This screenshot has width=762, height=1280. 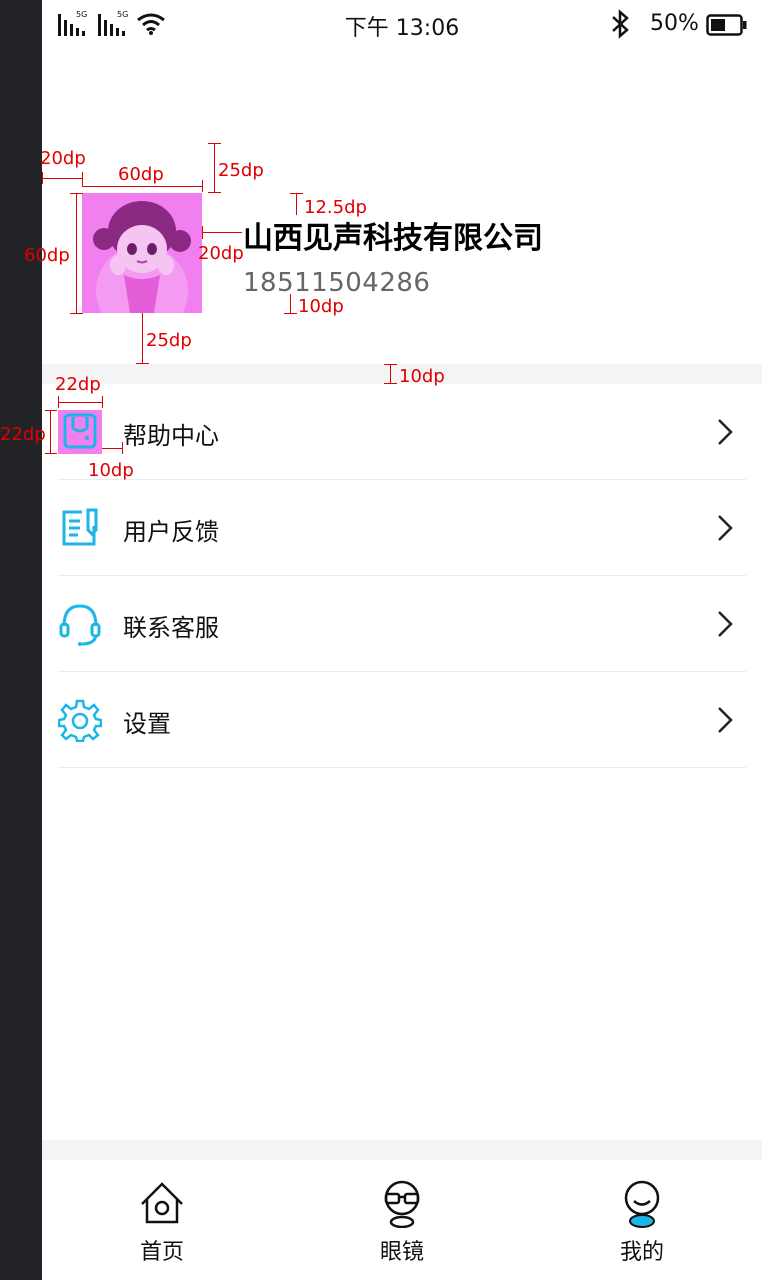 I want to click on phone-number: 18511504286, so click(x=337, y=283).